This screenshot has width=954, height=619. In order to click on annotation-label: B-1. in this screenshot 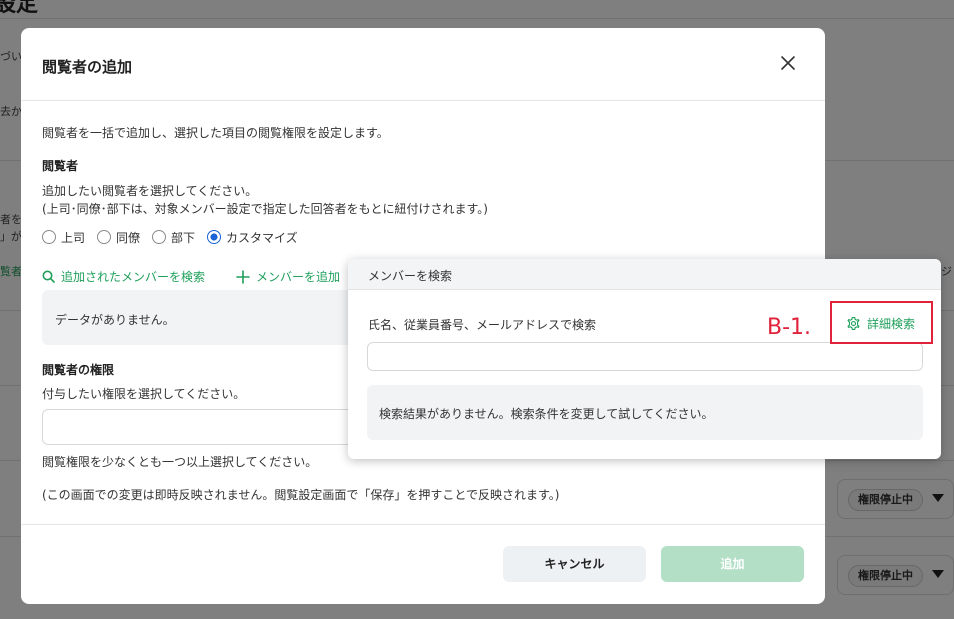, I will do `click(789, 327)`.